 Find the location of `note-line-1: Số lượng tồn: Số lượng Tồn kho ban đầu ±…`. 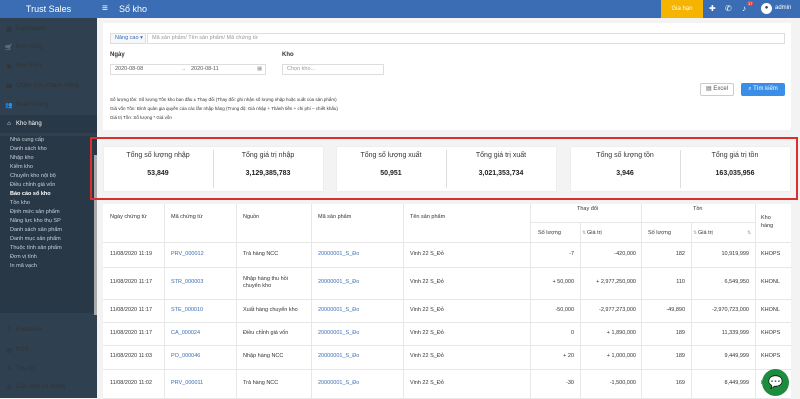

note-line-1: Số lượng tồn: Số lượng Tồn kho ban đầu ±… is located at coordinates (223, 99).